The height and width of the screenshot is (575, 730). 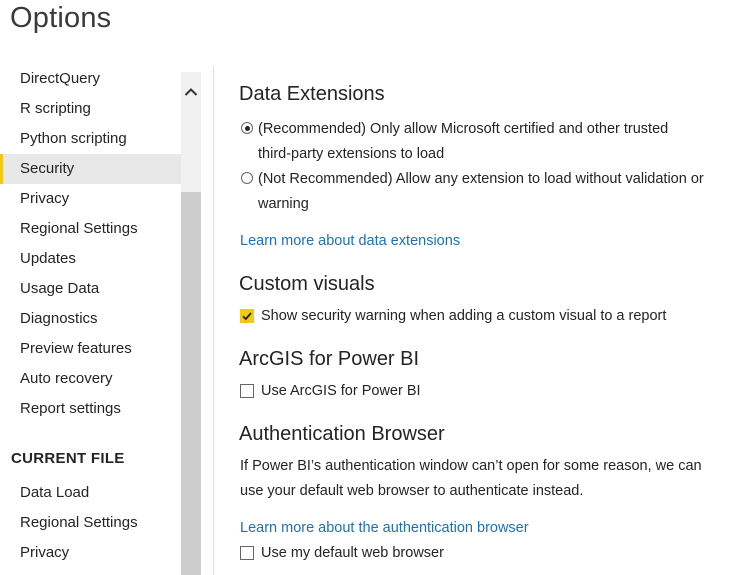 I want to click on arcgis-checkbox, so click(x=247, y=391).